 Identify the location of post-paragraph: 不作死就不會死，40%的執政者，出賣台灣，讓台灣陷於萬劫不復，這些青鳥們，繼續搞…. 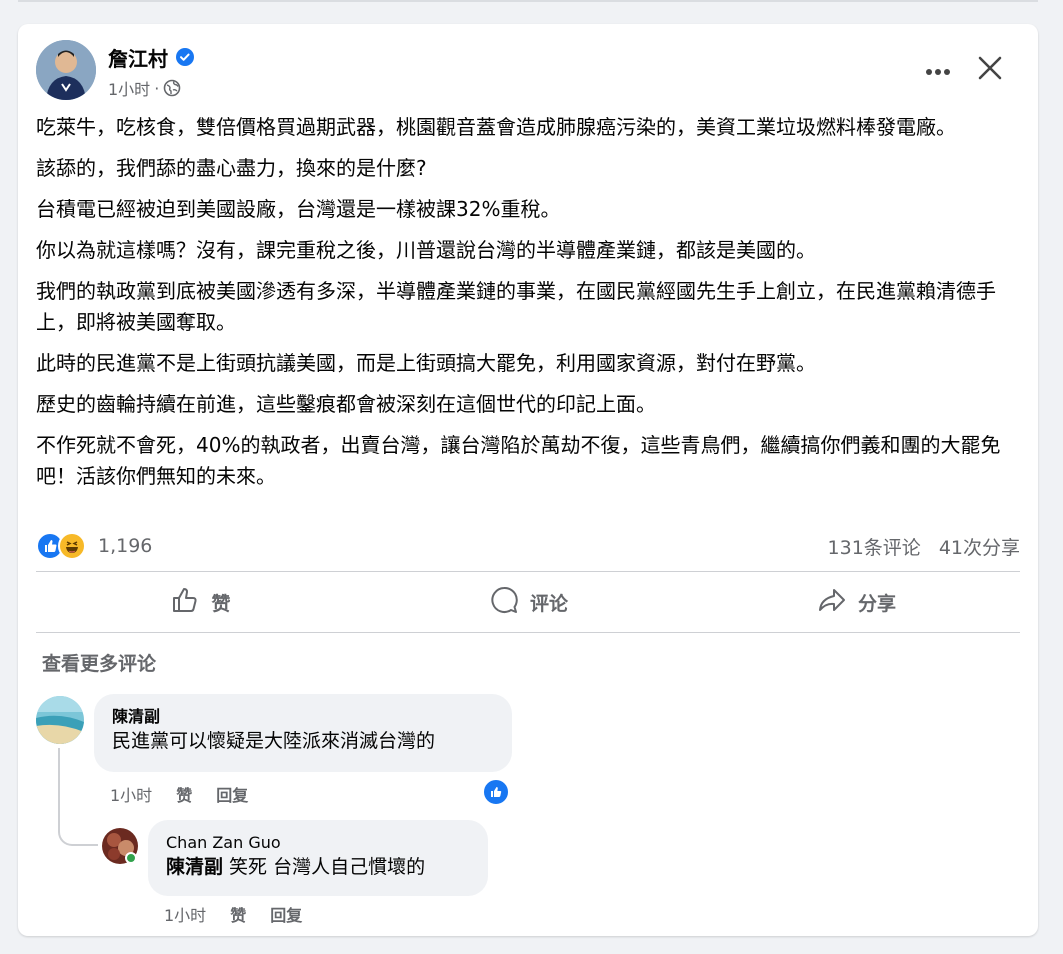
(518, 460).